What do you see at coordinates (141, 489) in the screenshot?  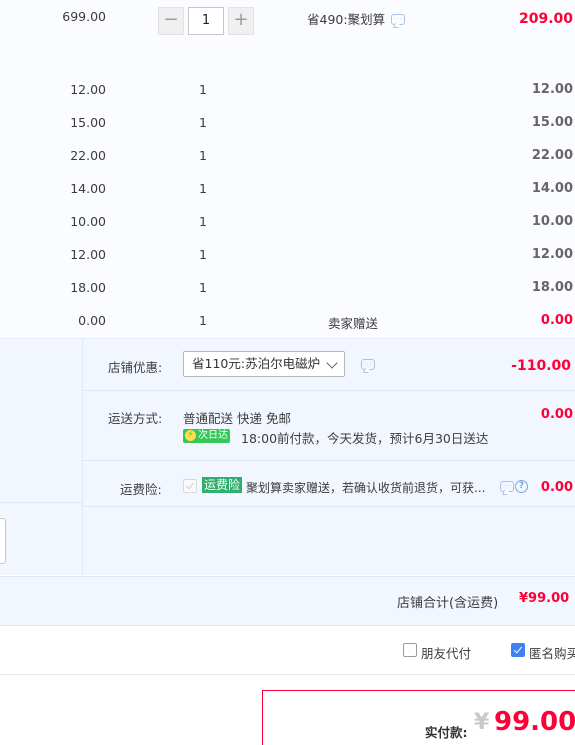 I see `insurance-label: 运费险:` at bounding box center [141, 489].